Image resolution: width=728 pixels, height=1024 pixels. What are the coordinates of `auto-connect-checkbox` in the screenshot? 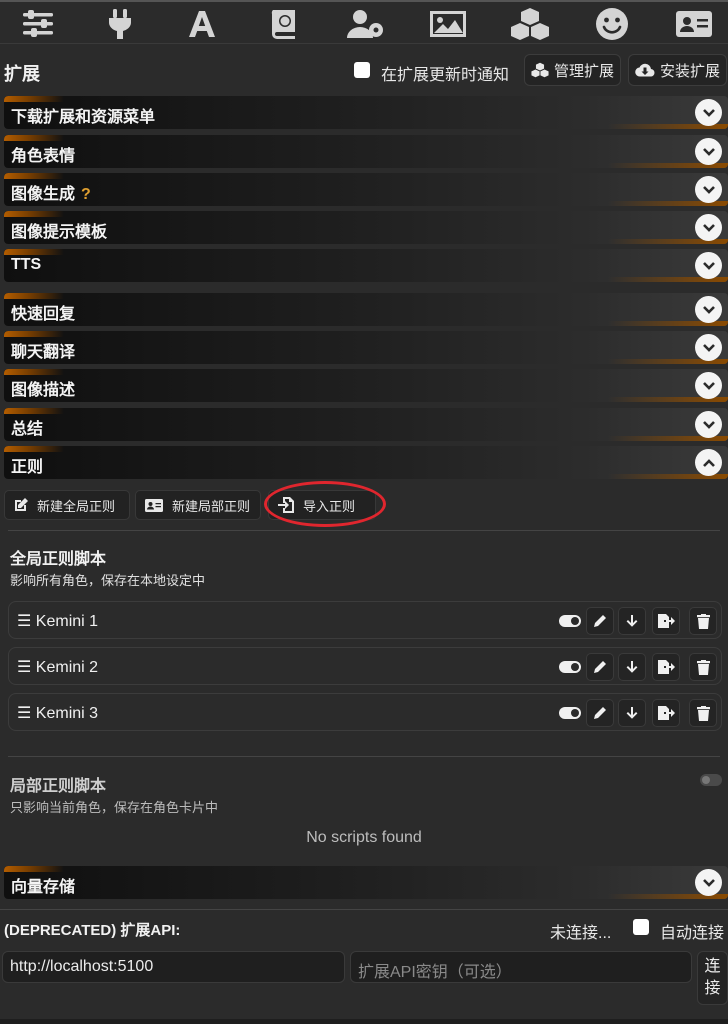 It's located at (641, 927).